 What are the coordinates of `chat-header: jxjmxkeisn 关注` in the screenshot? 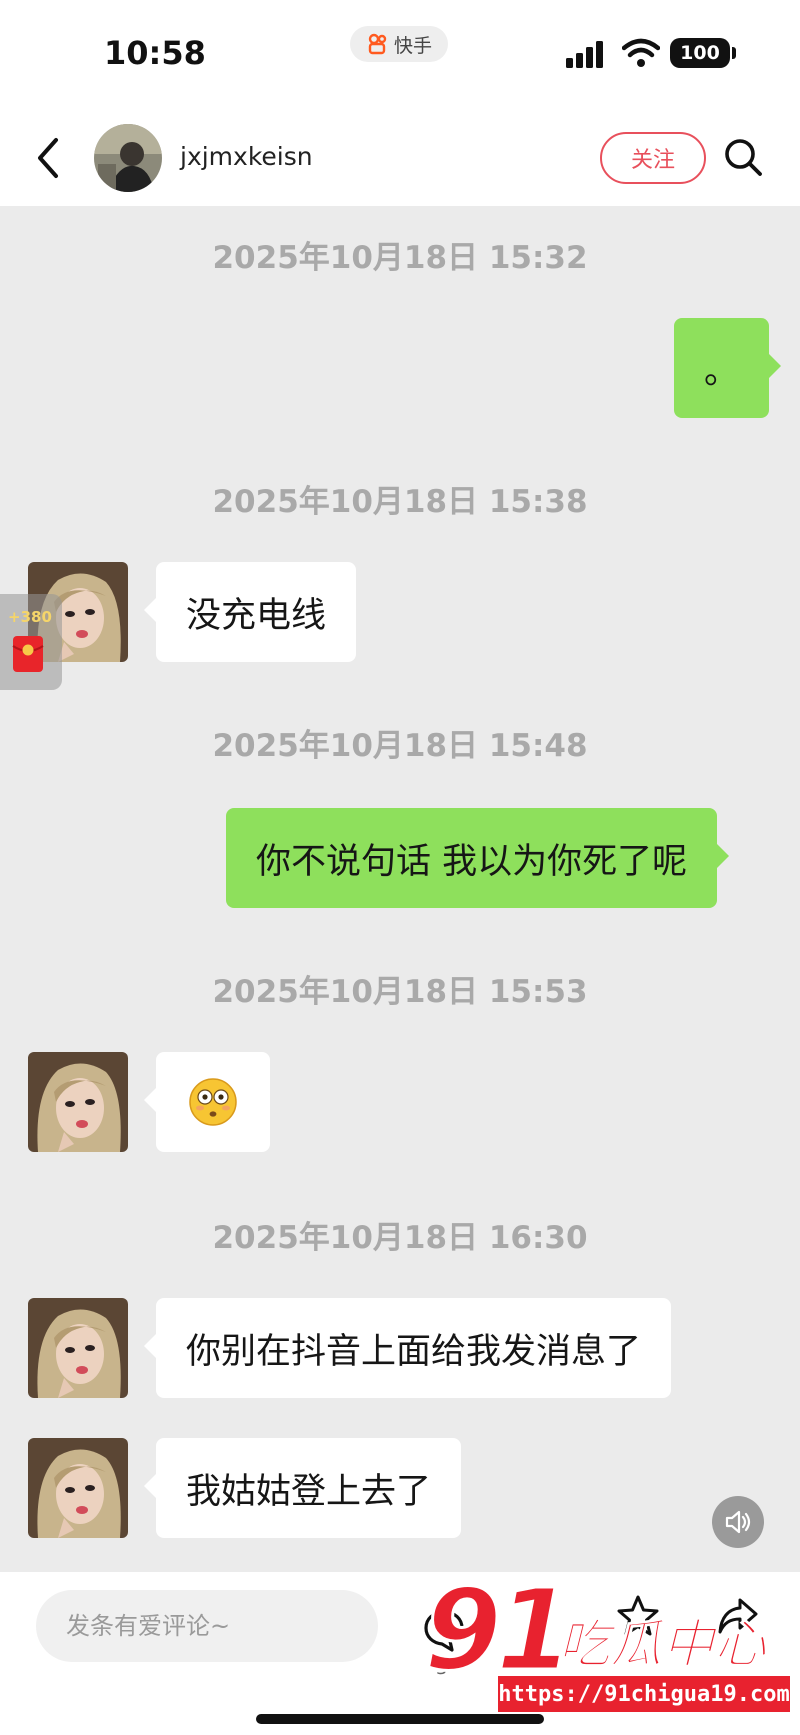 It's located at (400, 158).